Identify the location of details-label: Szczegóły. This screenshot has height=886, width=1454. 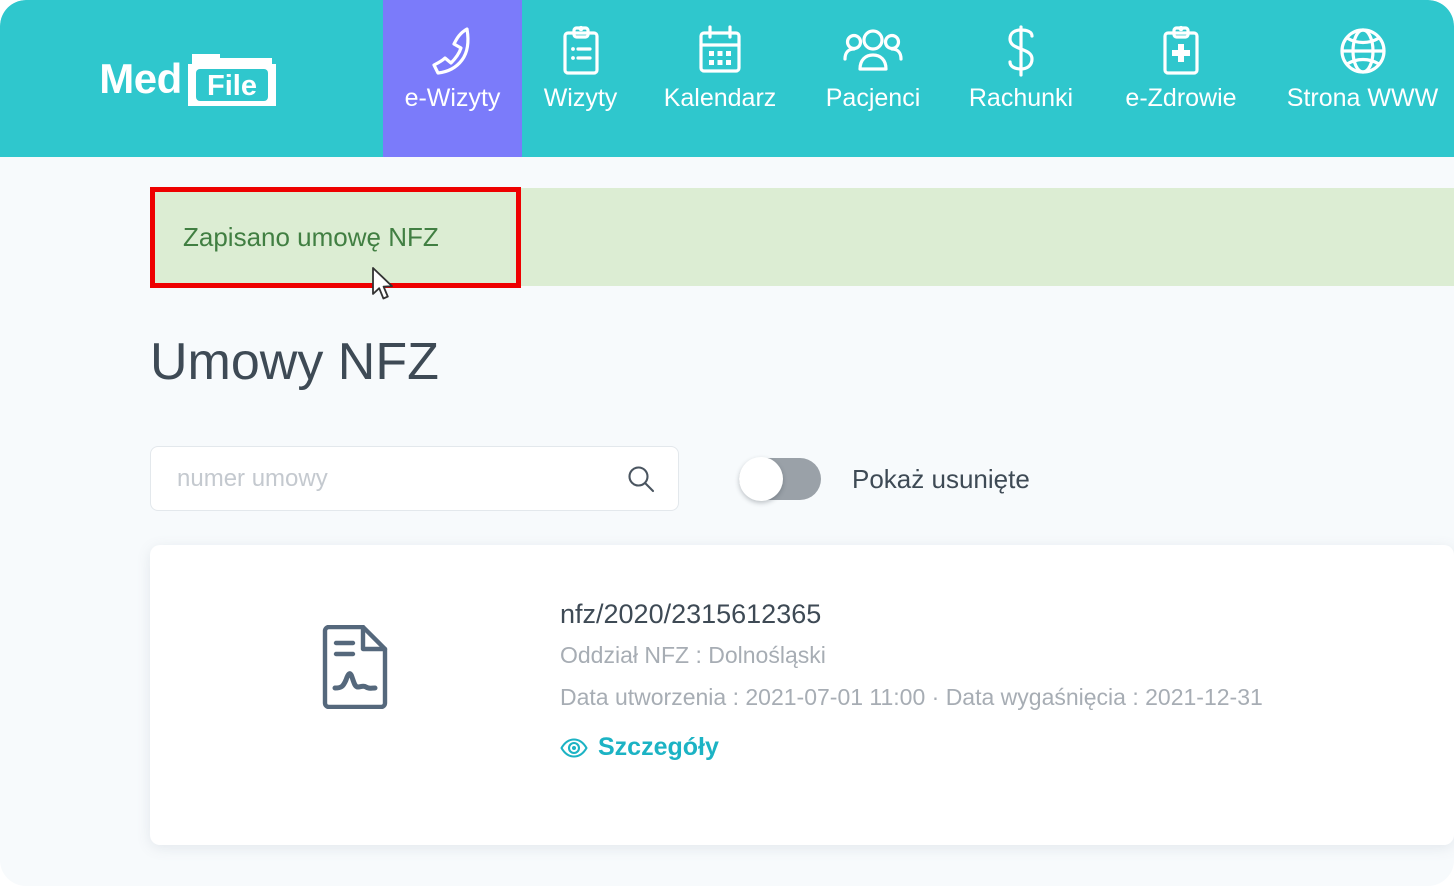
(658, 747).